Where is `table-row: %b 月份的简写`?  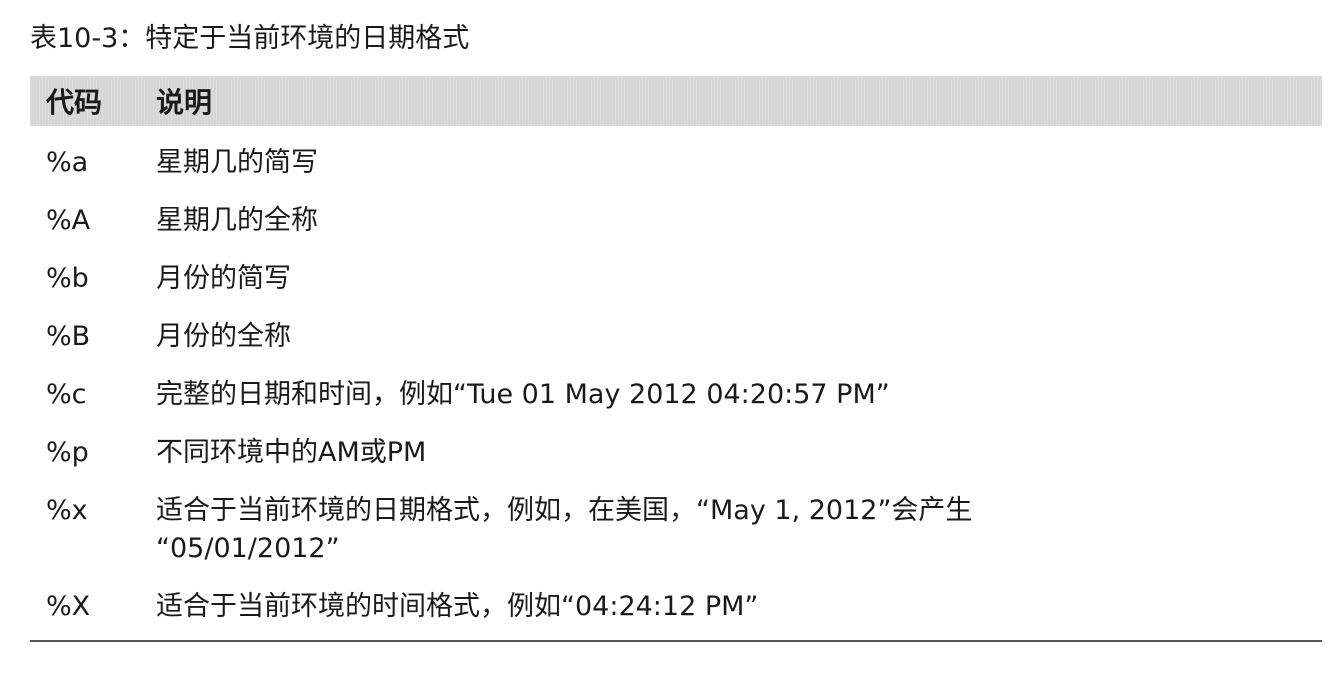 table-row: %b 月份的简写 is located at coordinates (676, 279).